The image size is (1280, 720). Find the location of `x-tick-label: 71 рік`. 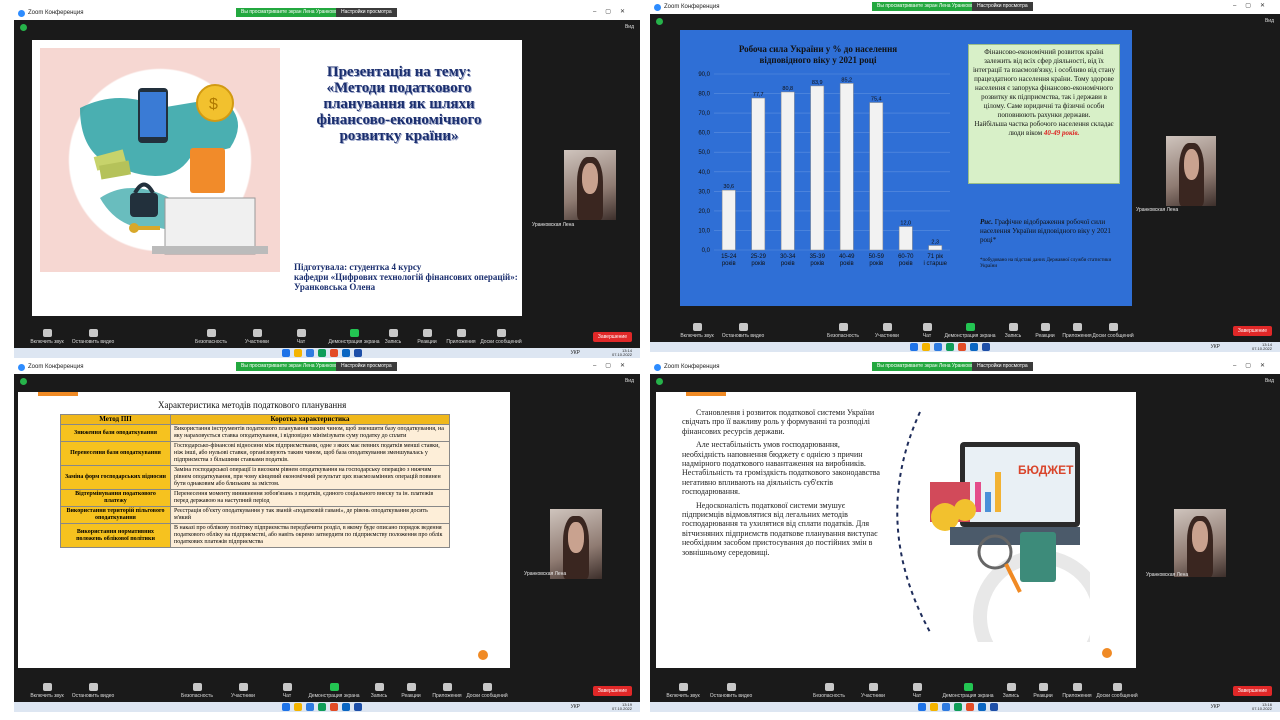

x-tick-label: 71 рік is located at coordinates (935, 257).